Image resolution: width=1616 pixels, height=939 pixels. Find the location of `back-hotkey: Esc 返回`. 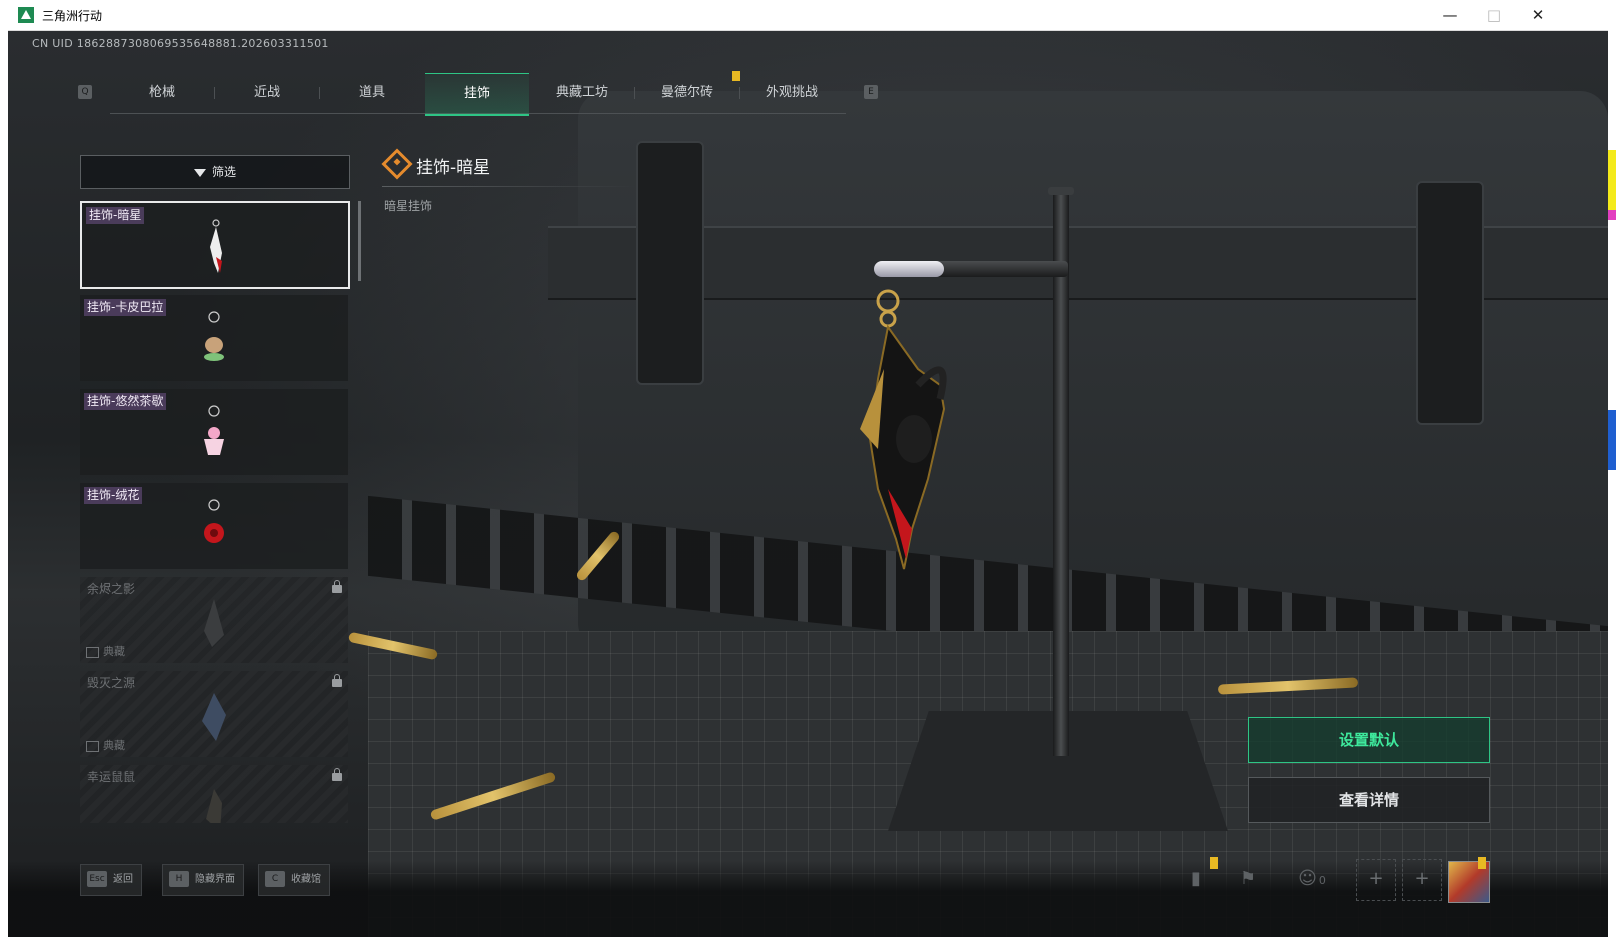

back-hotkey: Esc 返回 is located at coordinates (111, 880).